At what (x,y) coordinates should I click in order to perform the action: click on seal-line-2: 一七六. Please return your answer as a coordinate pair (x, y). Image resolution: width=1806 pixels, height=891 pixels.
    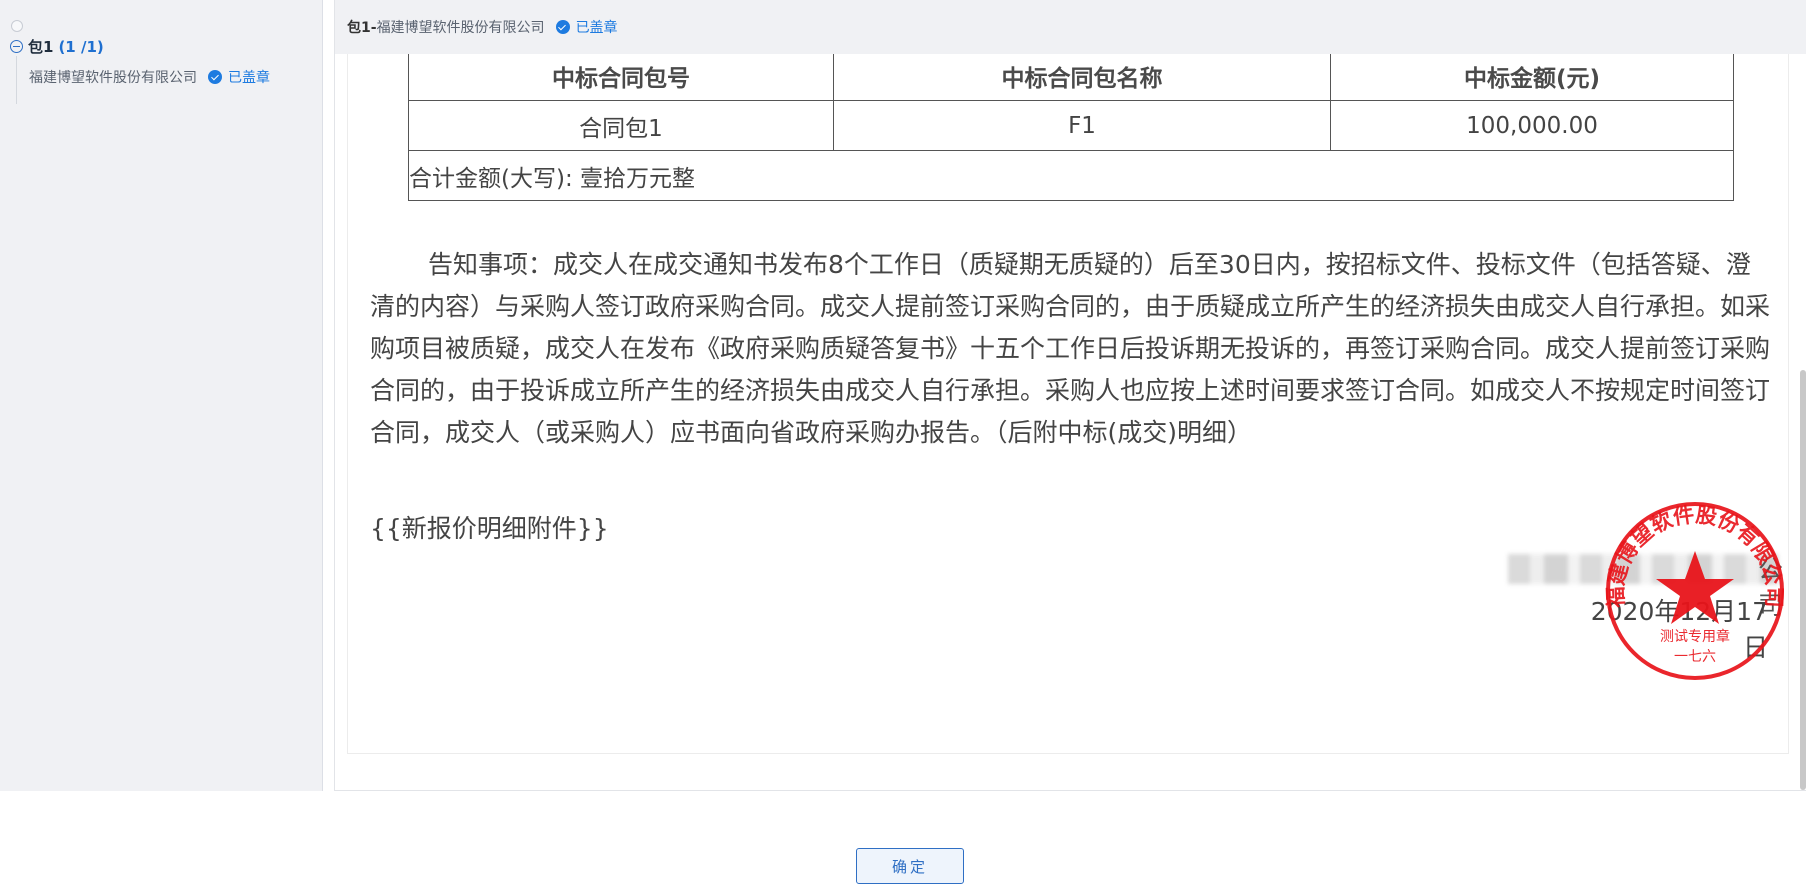
    Looking at the image, I should click on (1695, 657).